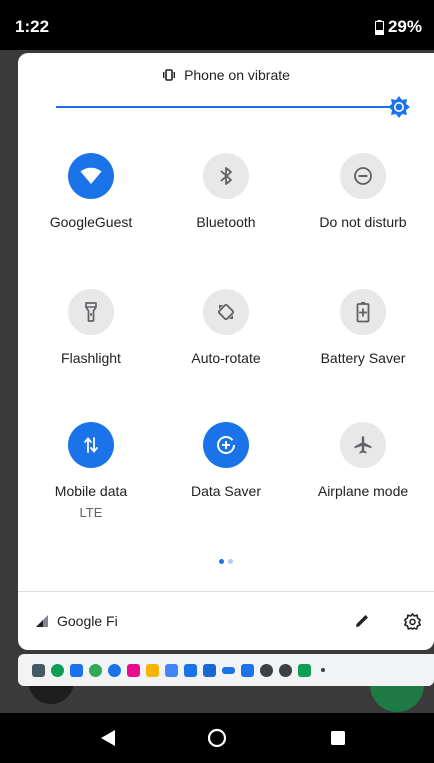  I want to click on slides-icon, so click(152, 670).